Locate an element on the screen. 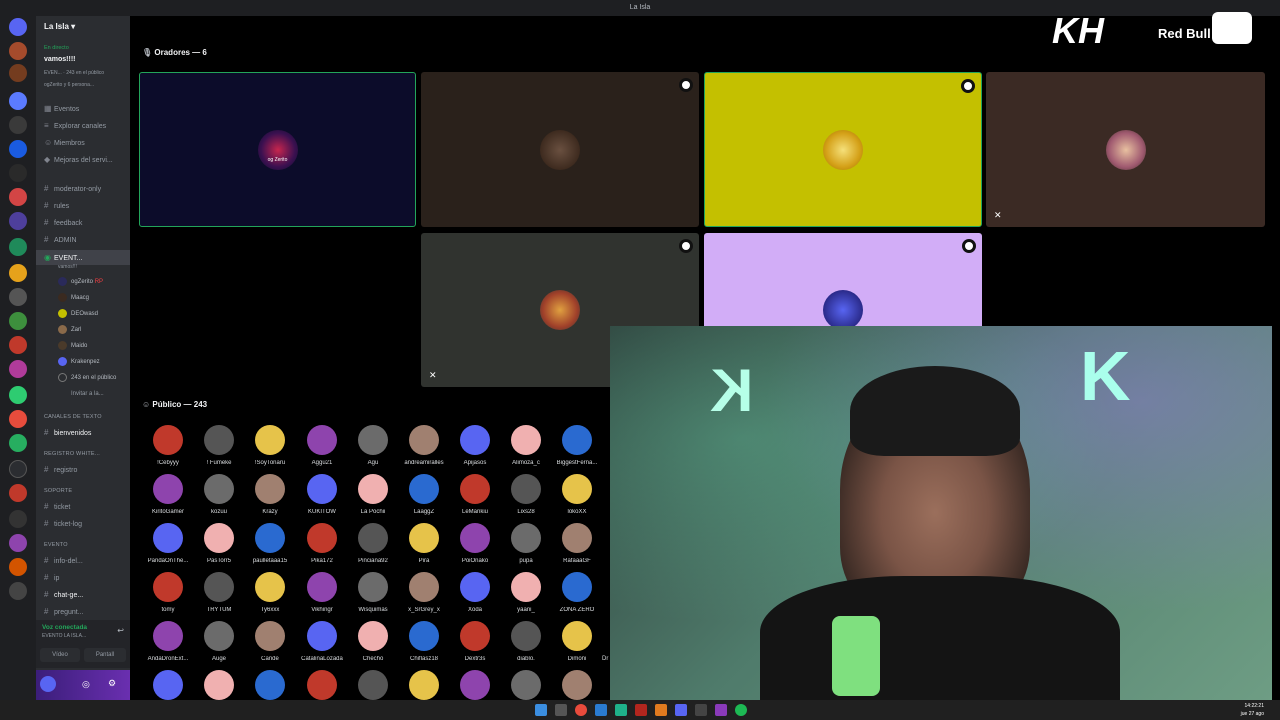 Image resolution: width=1280 pixels, height=720 pixels. nav-events: ▦ Eventos is located at coordinates (83, 108).